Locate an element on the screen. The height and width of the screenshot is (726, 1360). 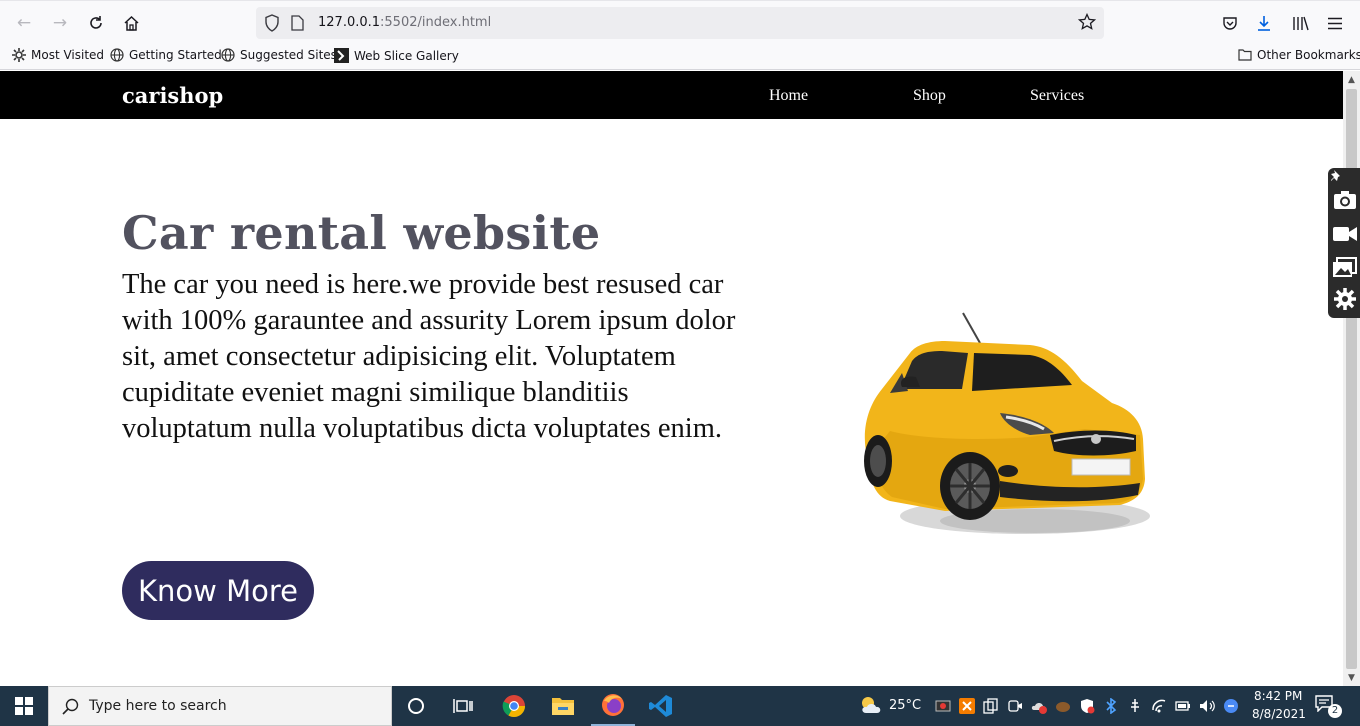
language-icon is located at coordinates (1231, 706).